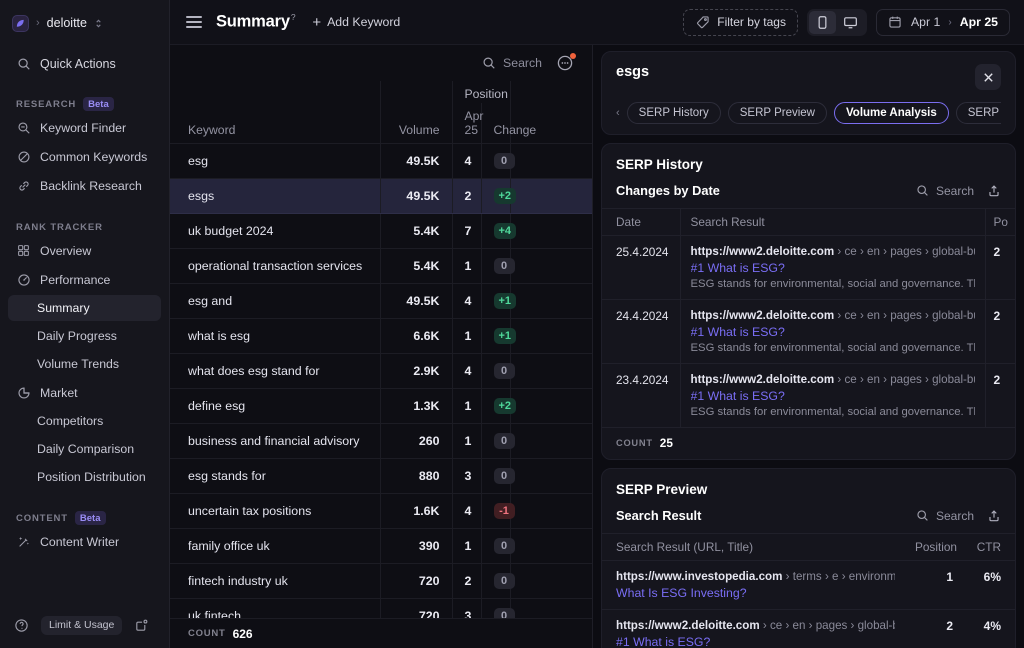 This screenshot has width=1024, height=648. I want to click on date-range-picker: Apr 1 › Apr 25, so click(942, 22).